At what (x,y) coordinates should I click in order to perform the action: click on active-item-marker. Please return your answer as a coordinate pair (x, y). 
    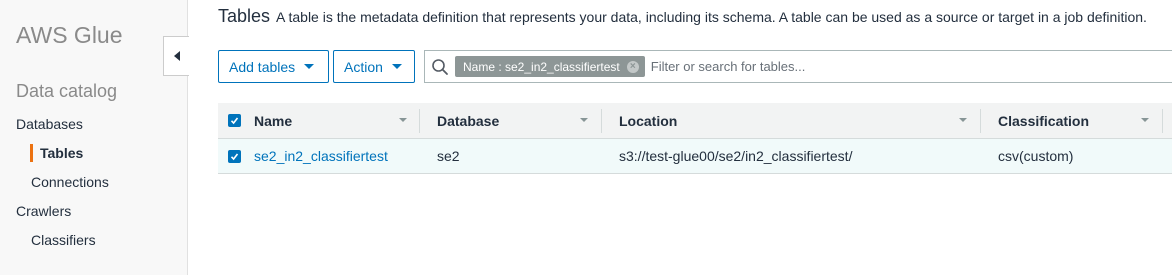
    Looking at the image, I should click on (31, 153).